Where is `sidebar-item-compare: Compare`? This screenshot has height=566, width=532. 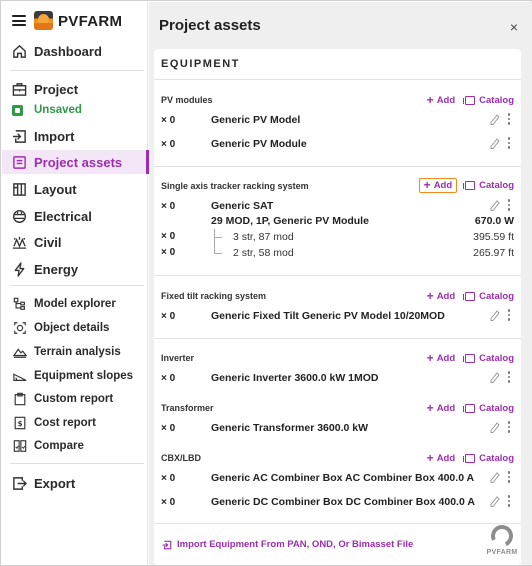 sidebar-item-compare: Compare is located at coordinates (75, 446).